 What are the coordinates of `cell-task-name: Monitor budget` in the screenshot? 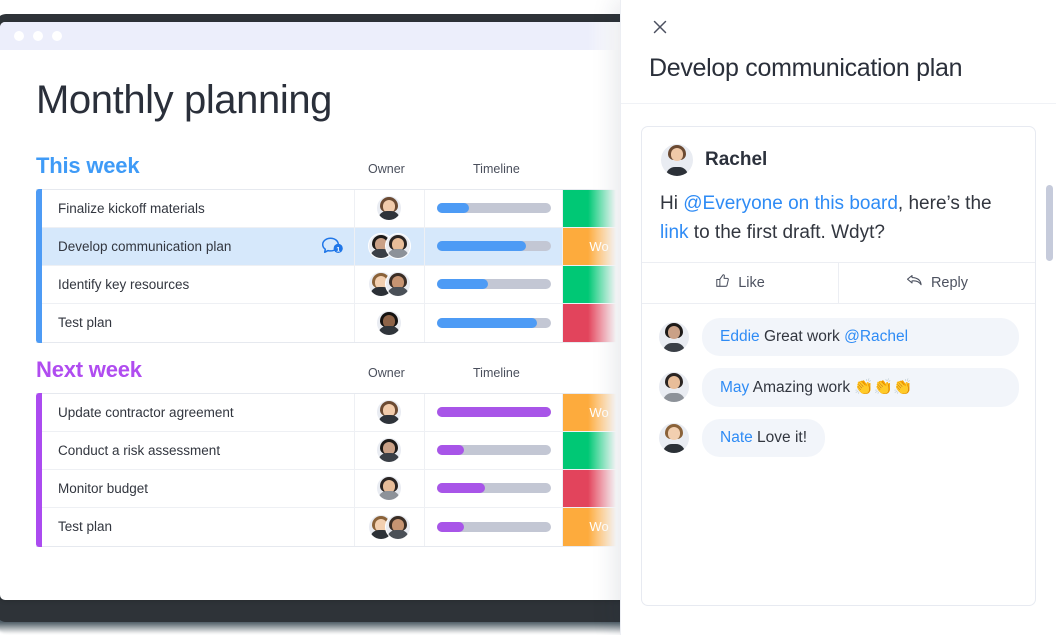 It's located at (195, 488).